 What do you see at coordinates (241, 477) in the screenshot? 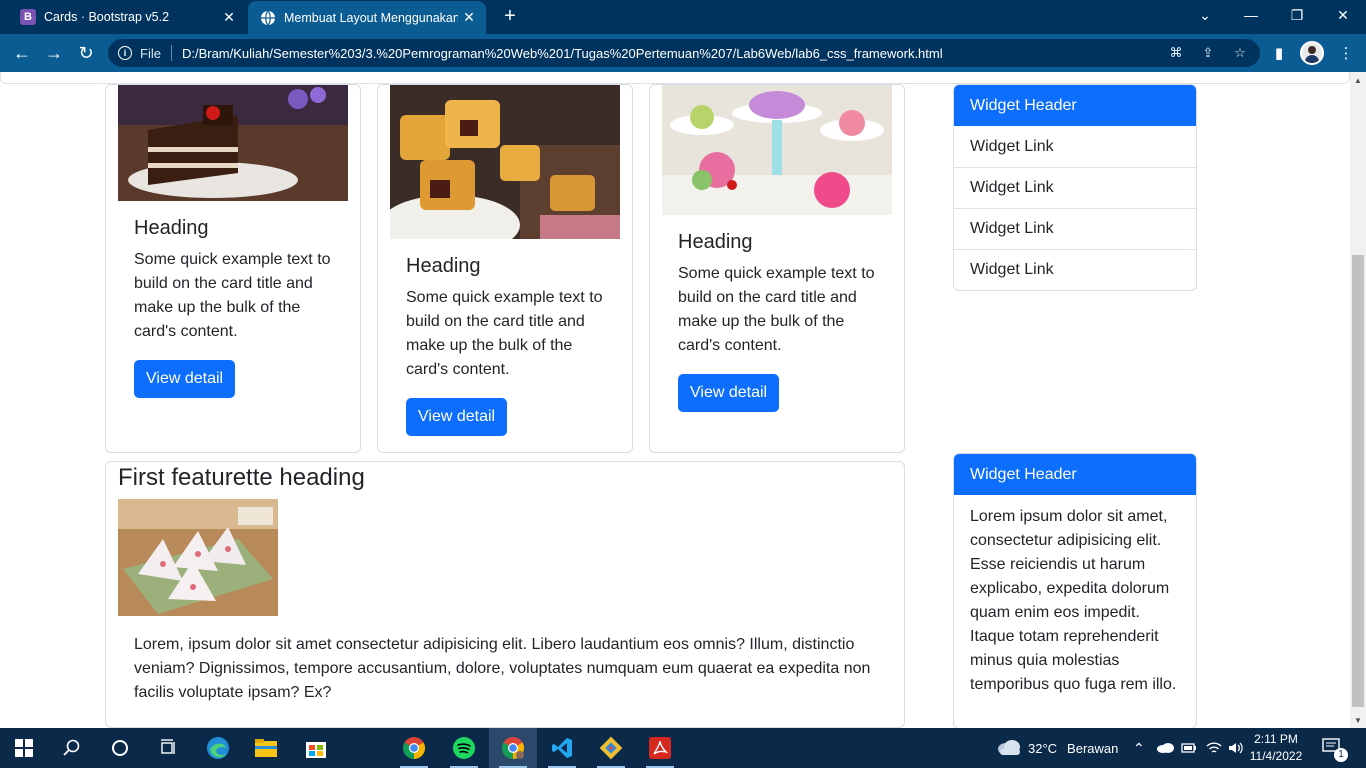
I see `featurette-heading: First featurette heading` at bounding box center [241, 477].